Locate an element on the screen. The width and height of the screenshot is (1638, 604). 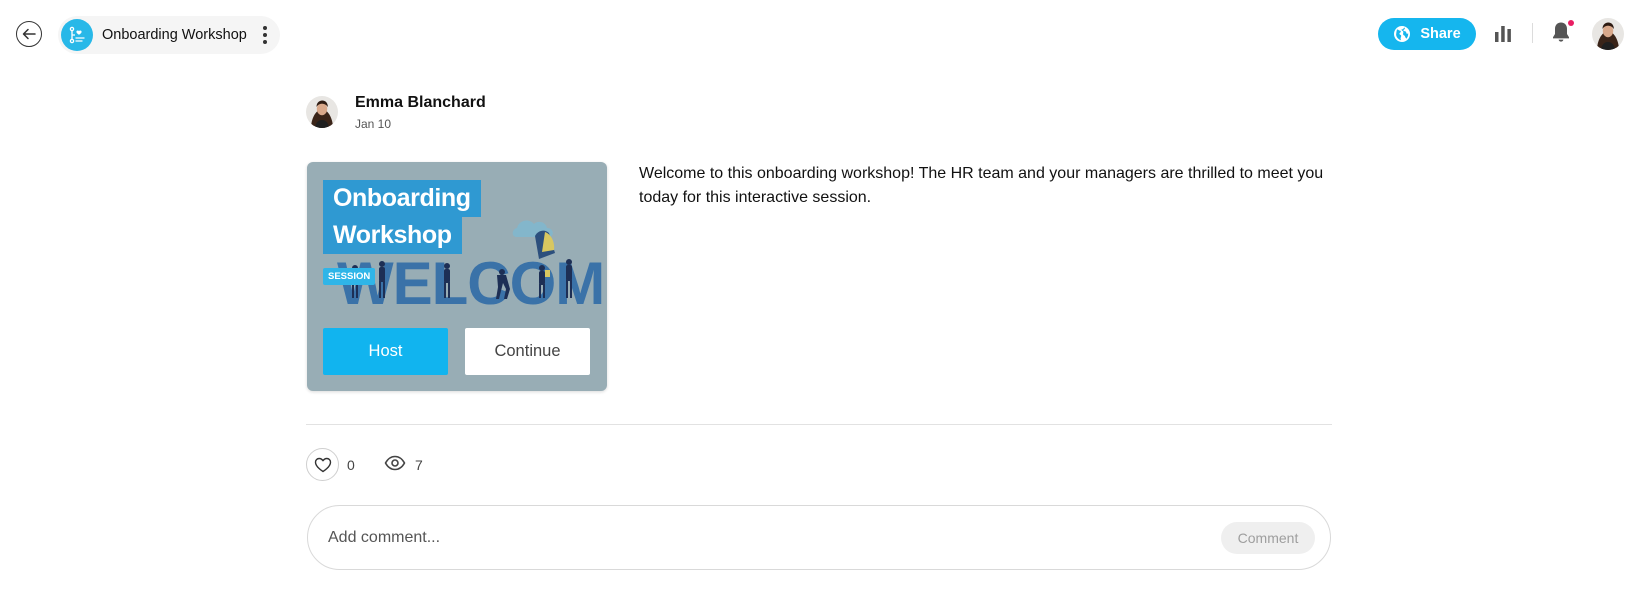
author-avatar is located at coordinates (322, 112).